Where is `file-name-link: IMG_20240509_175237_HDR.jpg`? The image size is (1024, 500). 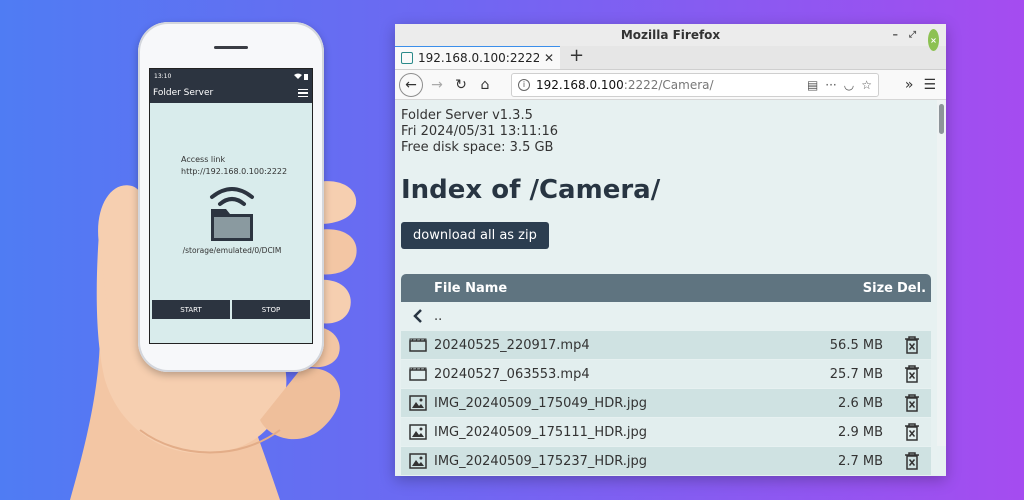
file-name-link: IMG_20240509_175237_HDR.jpg is located at coordinates (613, 461).